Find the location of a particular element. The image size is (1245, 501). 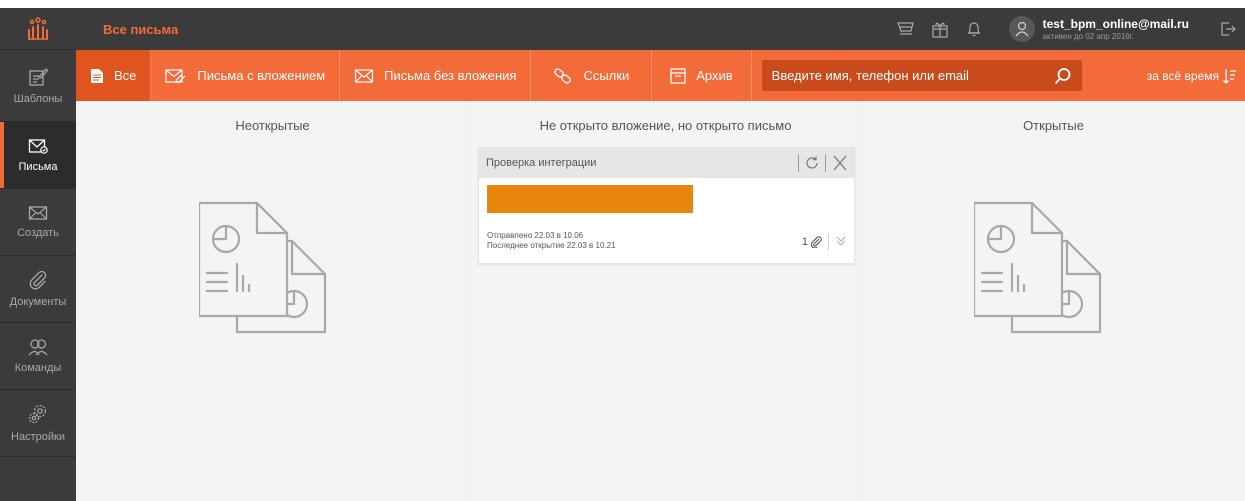

tab-label: Ссылки is located at coordinates (606, 75).